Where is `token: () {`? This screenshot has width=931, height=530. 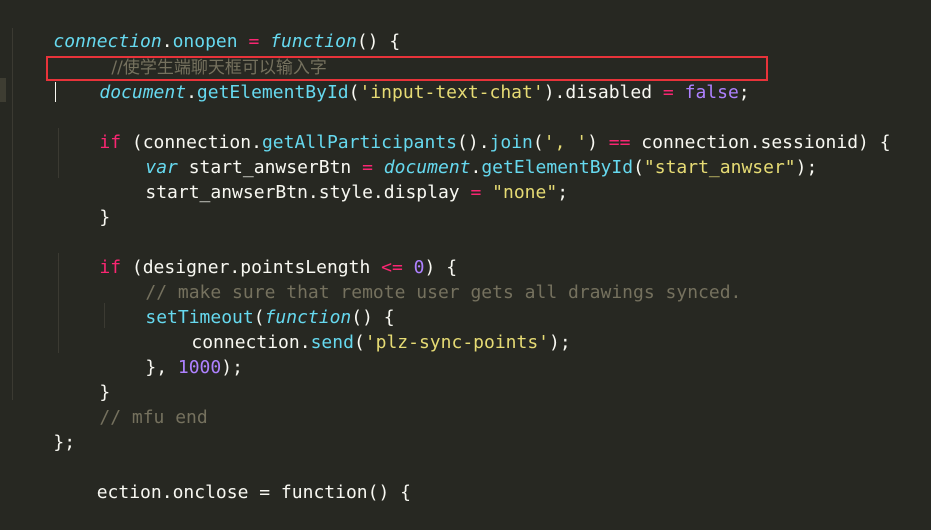
token: () { is located at coordinates (378, 41).